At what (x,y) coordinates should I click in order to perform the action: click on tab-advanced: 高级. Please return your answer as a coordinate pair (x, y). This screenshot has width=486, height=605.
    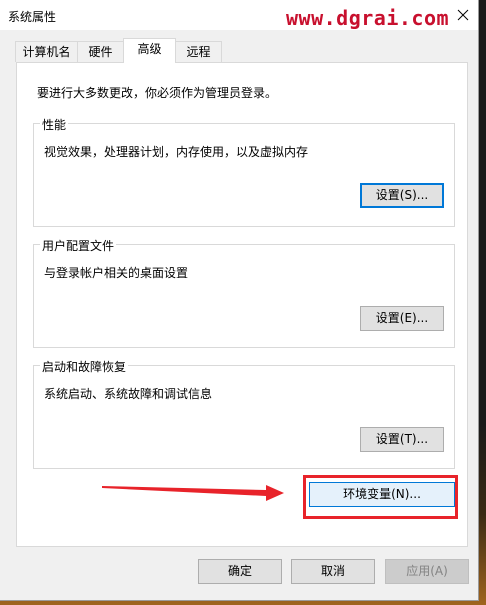
    Looking at the image, I should click on (149, 50).